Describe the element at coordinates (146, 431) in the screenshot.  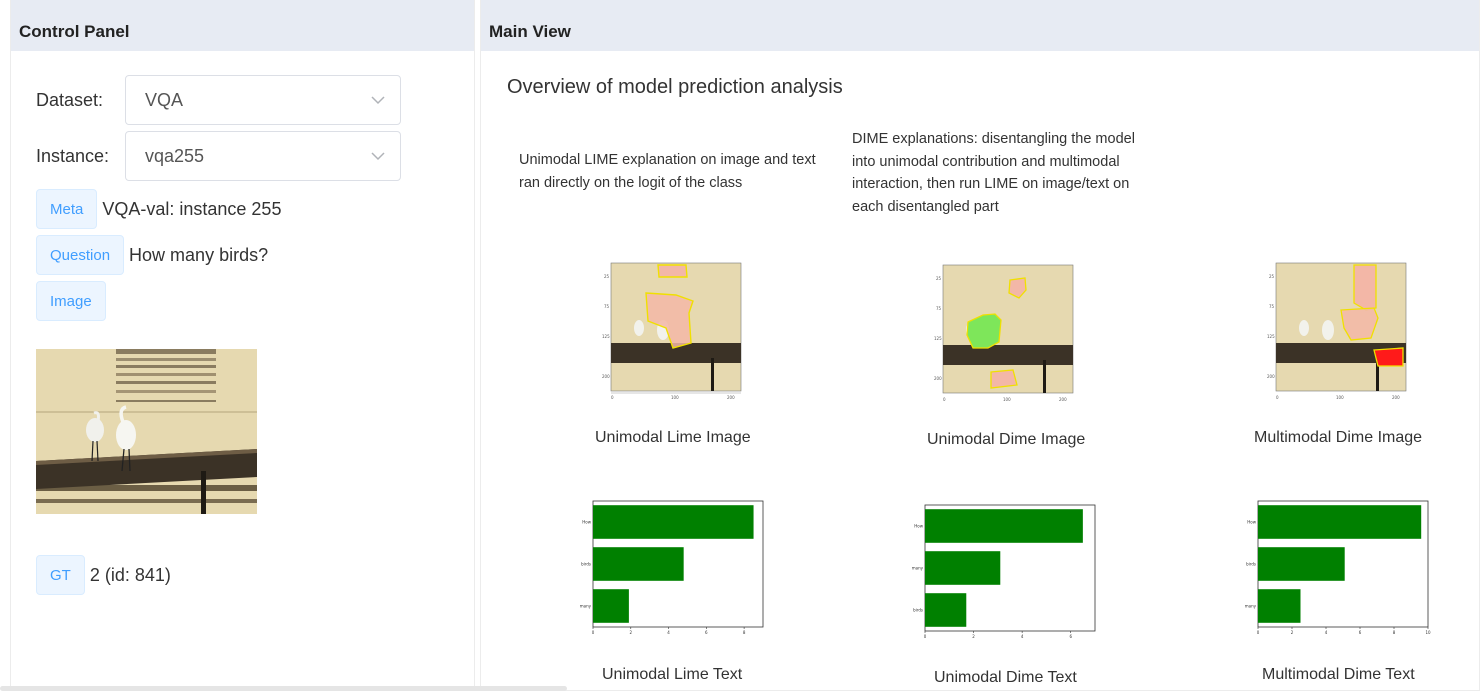
I see `instance-image` at that location.